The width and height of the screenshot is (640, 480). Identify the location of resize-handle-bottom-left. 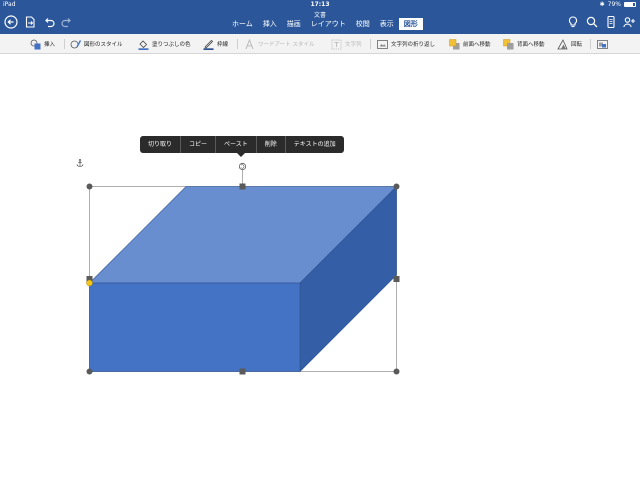
(89, 371).